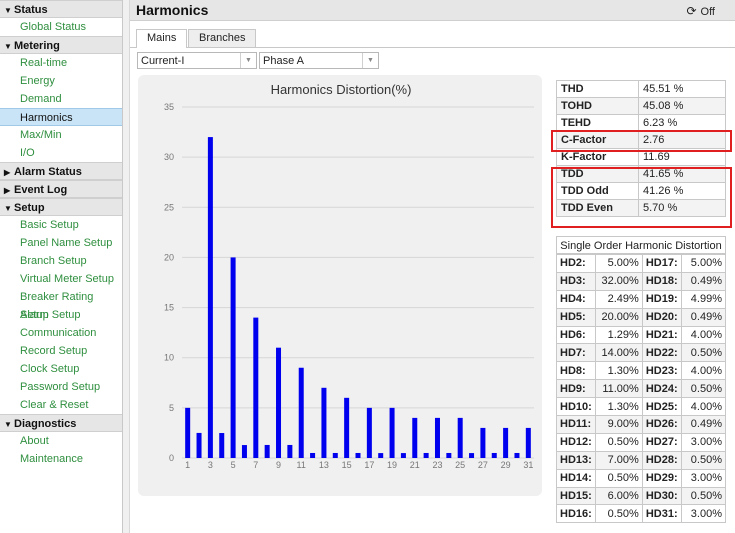 The width and height of the screenshot is (735, 533). I want to click on harmonic-order-label: HD20:, so click(661, 317).